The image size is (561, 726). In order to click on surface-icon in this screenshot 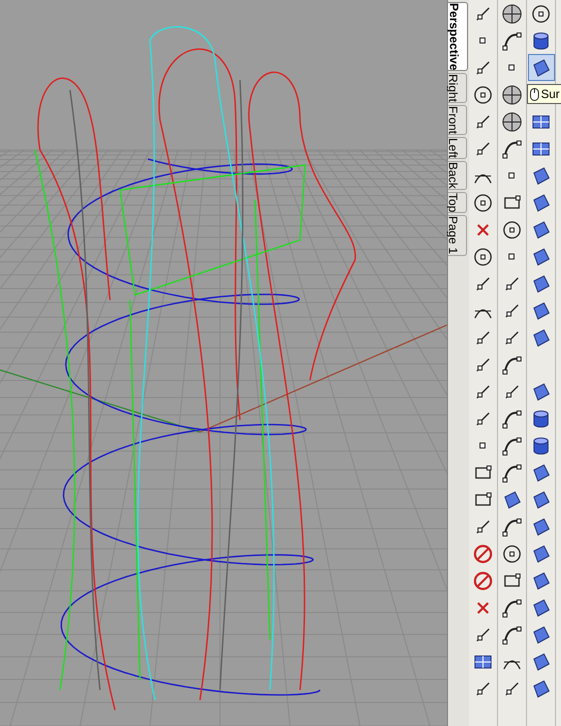, I will do `click(541, 67)`.